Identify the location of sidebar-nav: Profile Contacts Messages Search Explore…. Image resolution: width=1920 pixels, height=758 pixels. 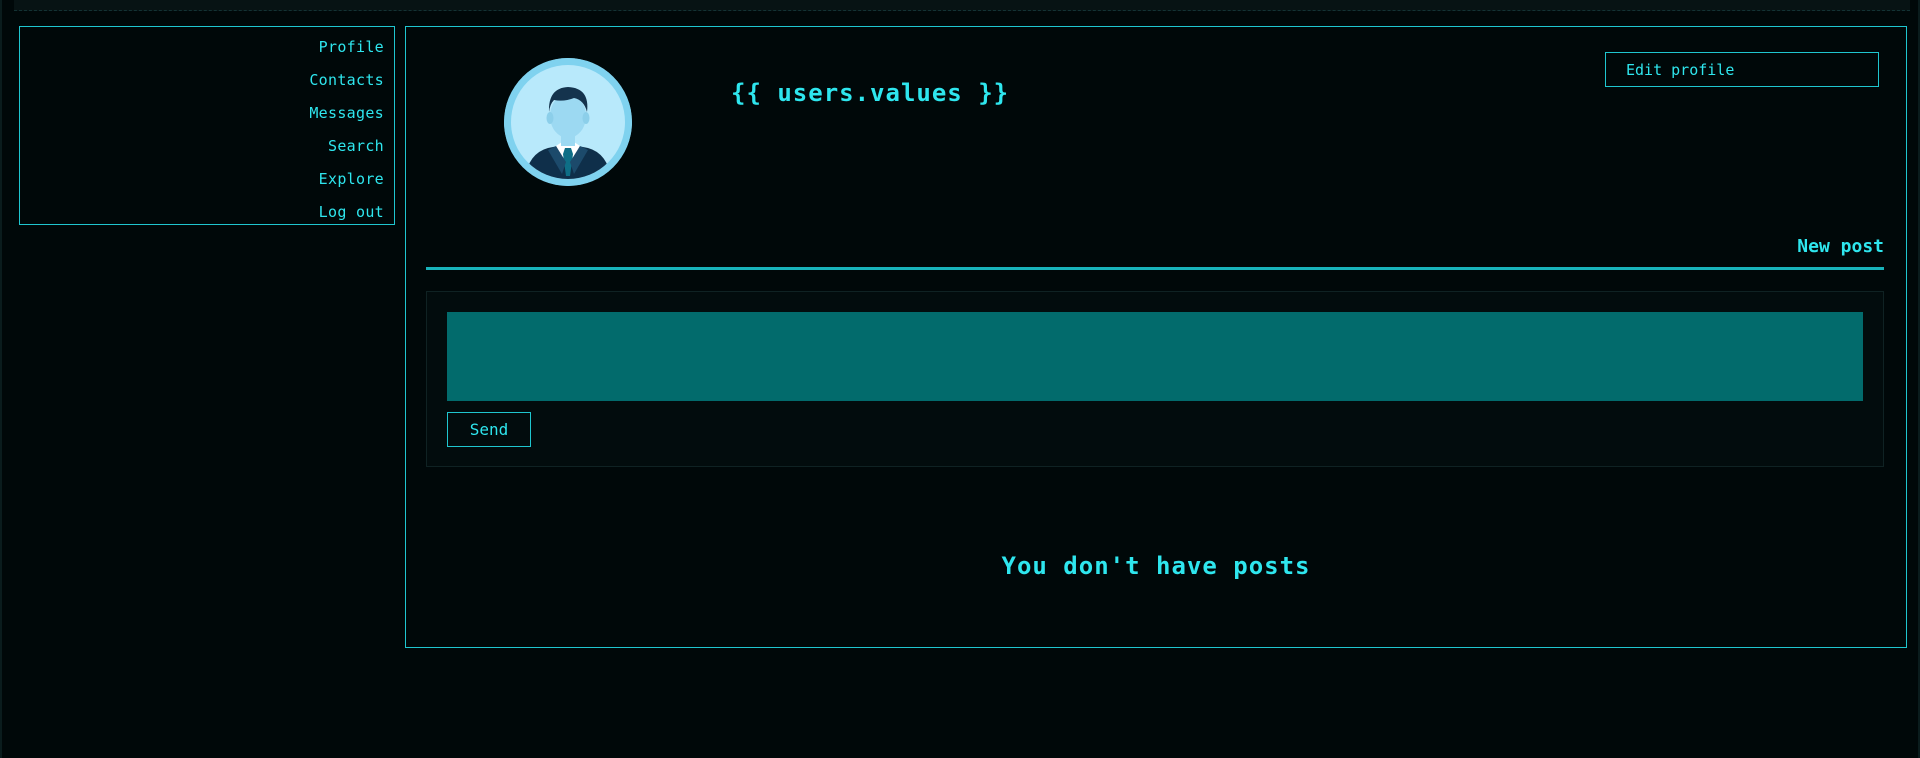
(207, 125).